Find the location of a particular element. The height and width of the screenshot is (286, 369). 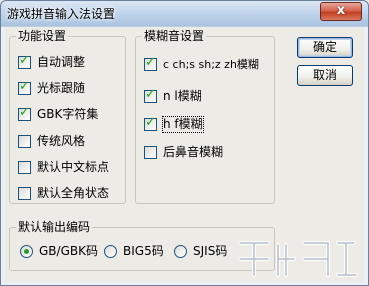

checkbox-auto-adjust: ✓ 自动调整 is located at coordinates (68, 62).